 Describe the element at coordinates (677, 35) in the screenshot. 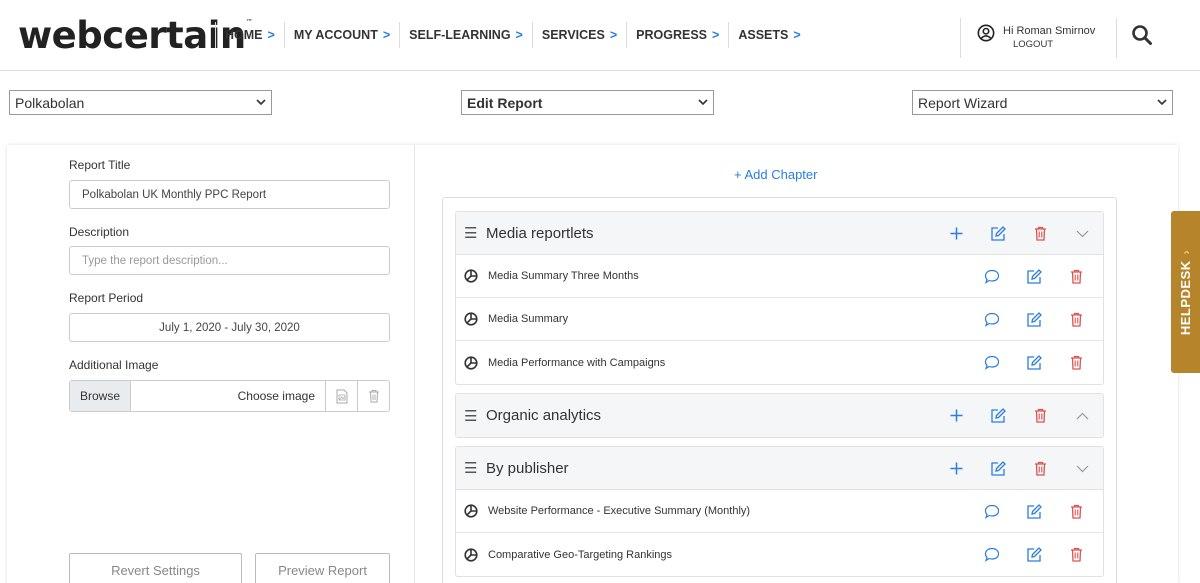

I see `nav-progress: PROGRESS >` at that location.